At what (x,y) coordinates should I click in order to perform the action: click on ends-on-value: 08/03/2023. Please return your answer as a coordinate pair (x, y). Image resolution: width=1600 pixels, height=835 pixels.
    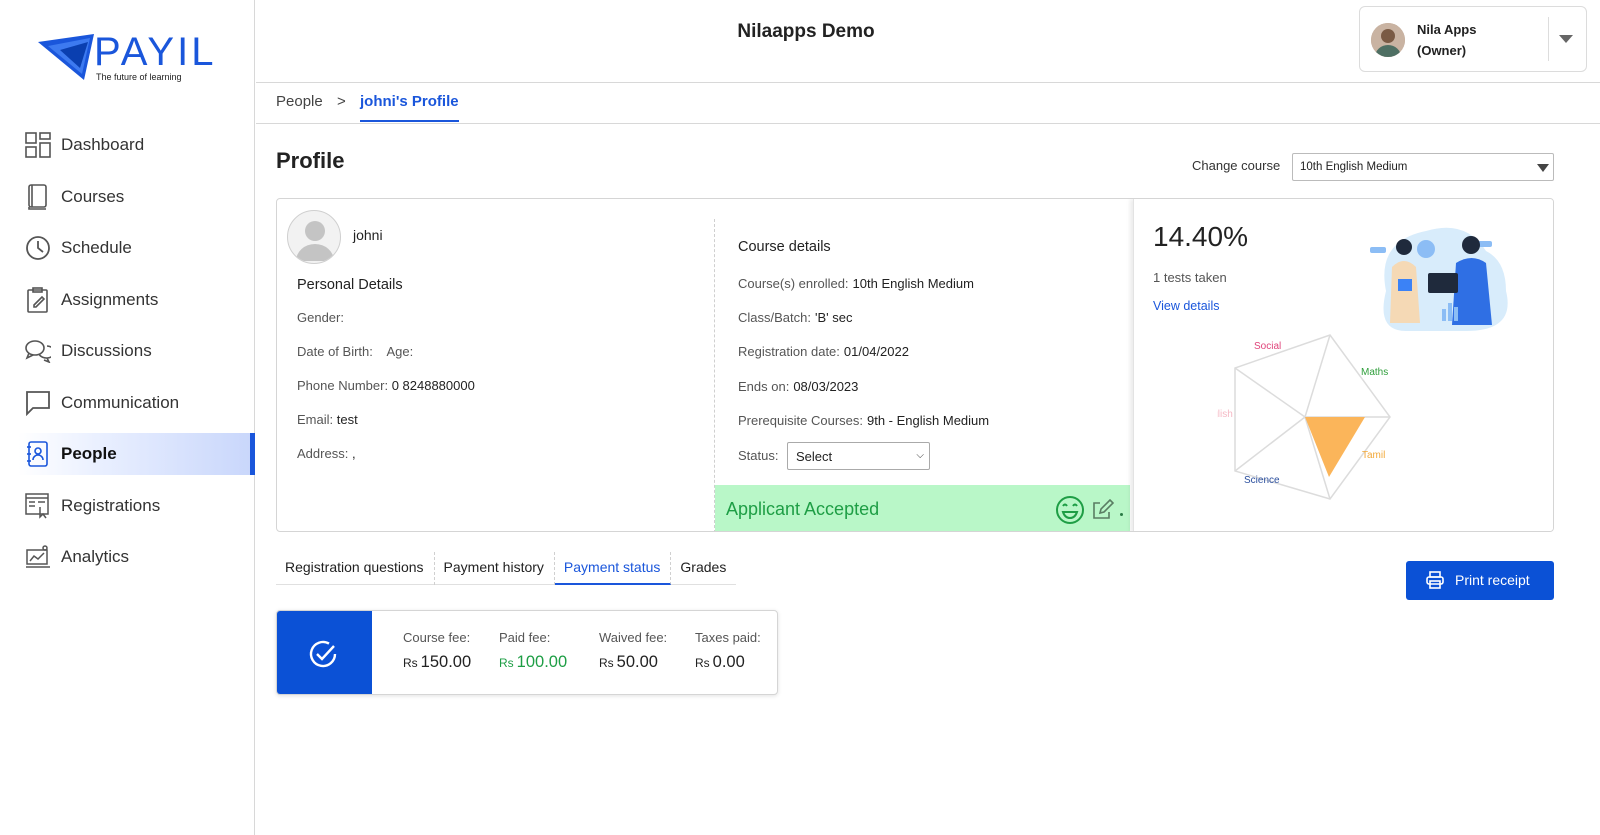
    Looking at the image, I should click on (826, 386).